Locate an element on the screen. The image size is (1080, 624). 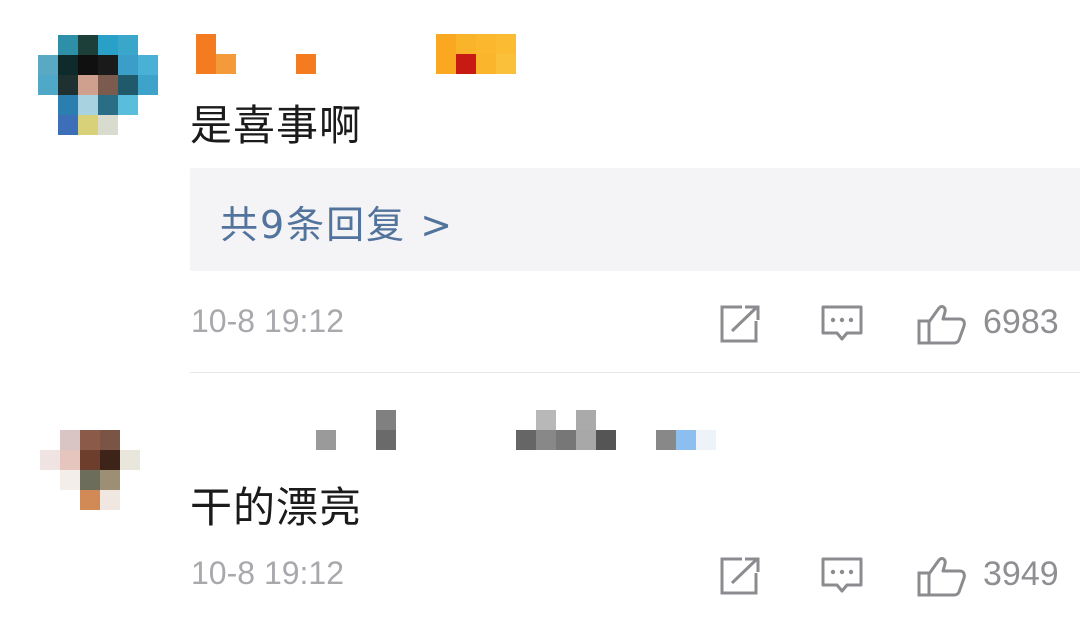
replies-label: 共9条回复 > is located at coordinates (337, 225).